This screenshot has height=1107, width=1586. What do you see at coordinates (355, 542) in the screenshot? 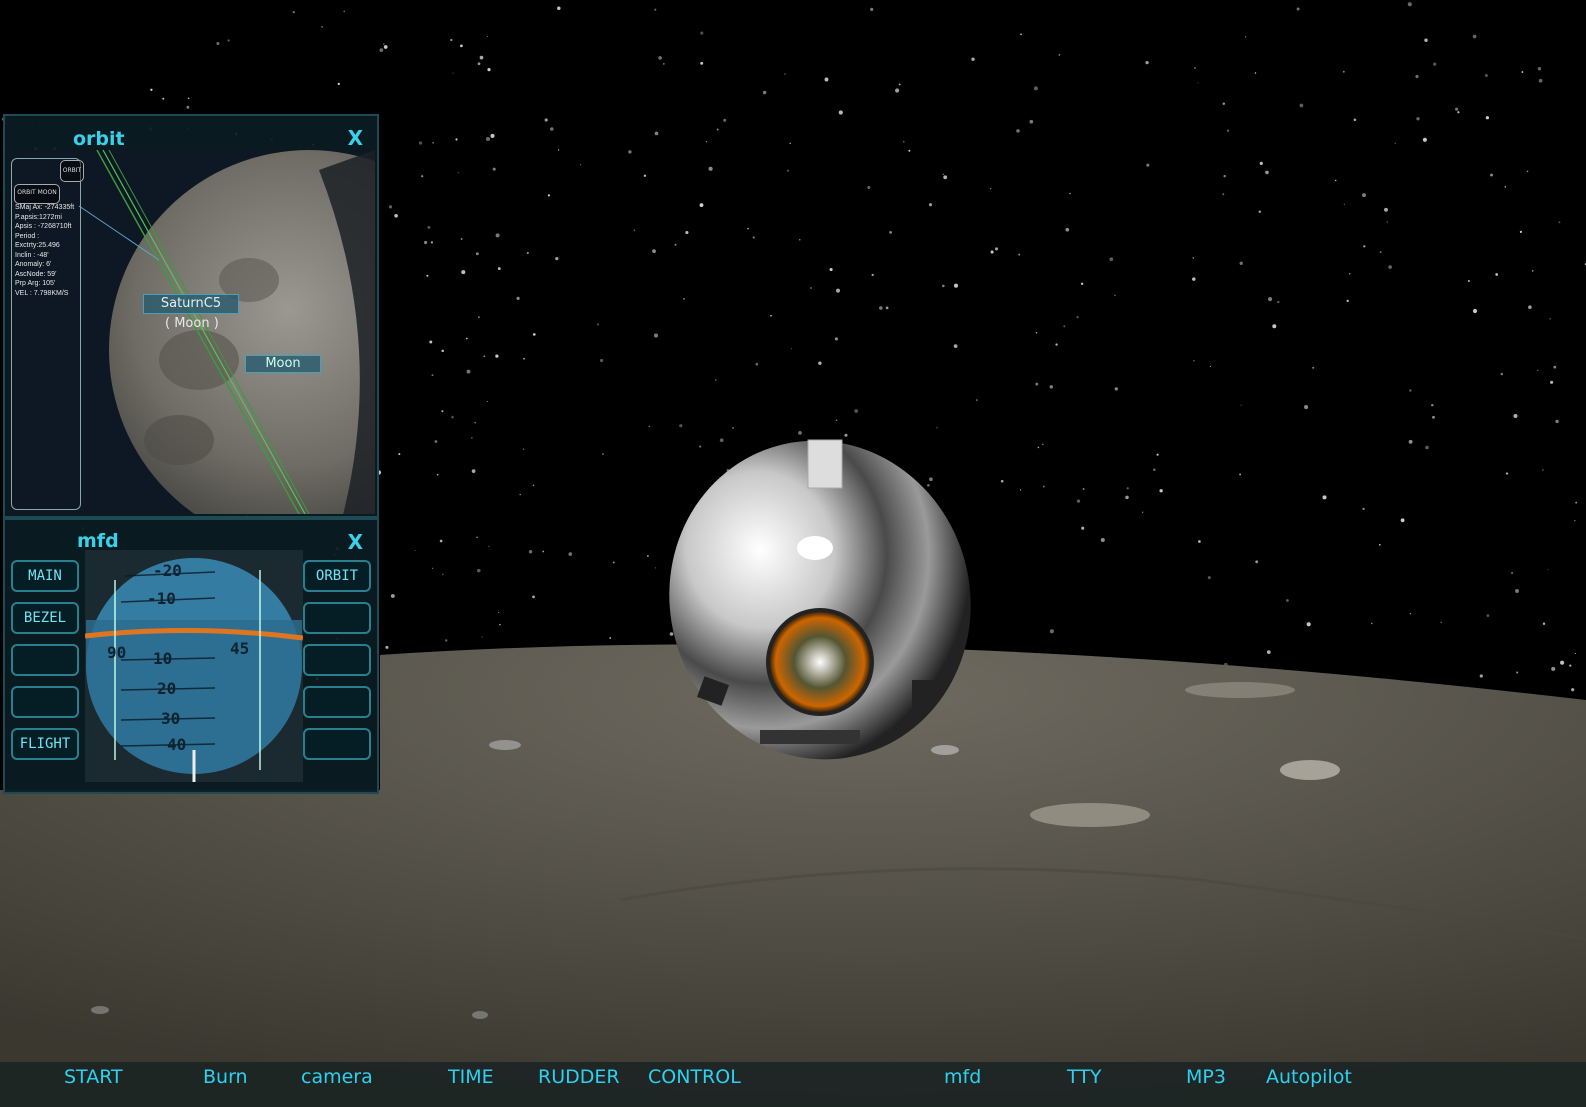
I see `mfd-close-button: X` at bounding box center [355, 542].